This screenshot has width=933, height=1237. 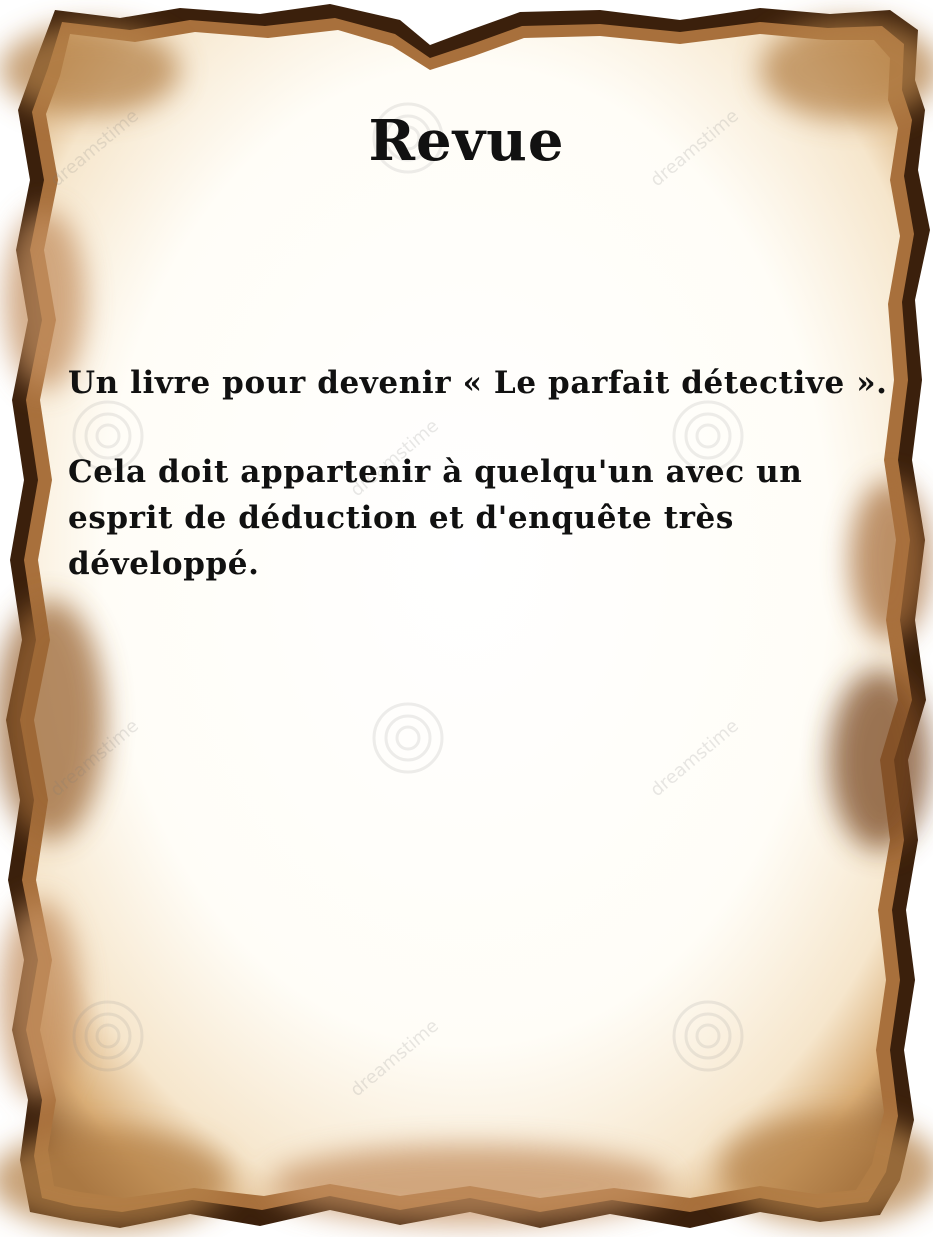 I want to click on scorch-patch-bottom-mid, so click(x=470, y=1185).